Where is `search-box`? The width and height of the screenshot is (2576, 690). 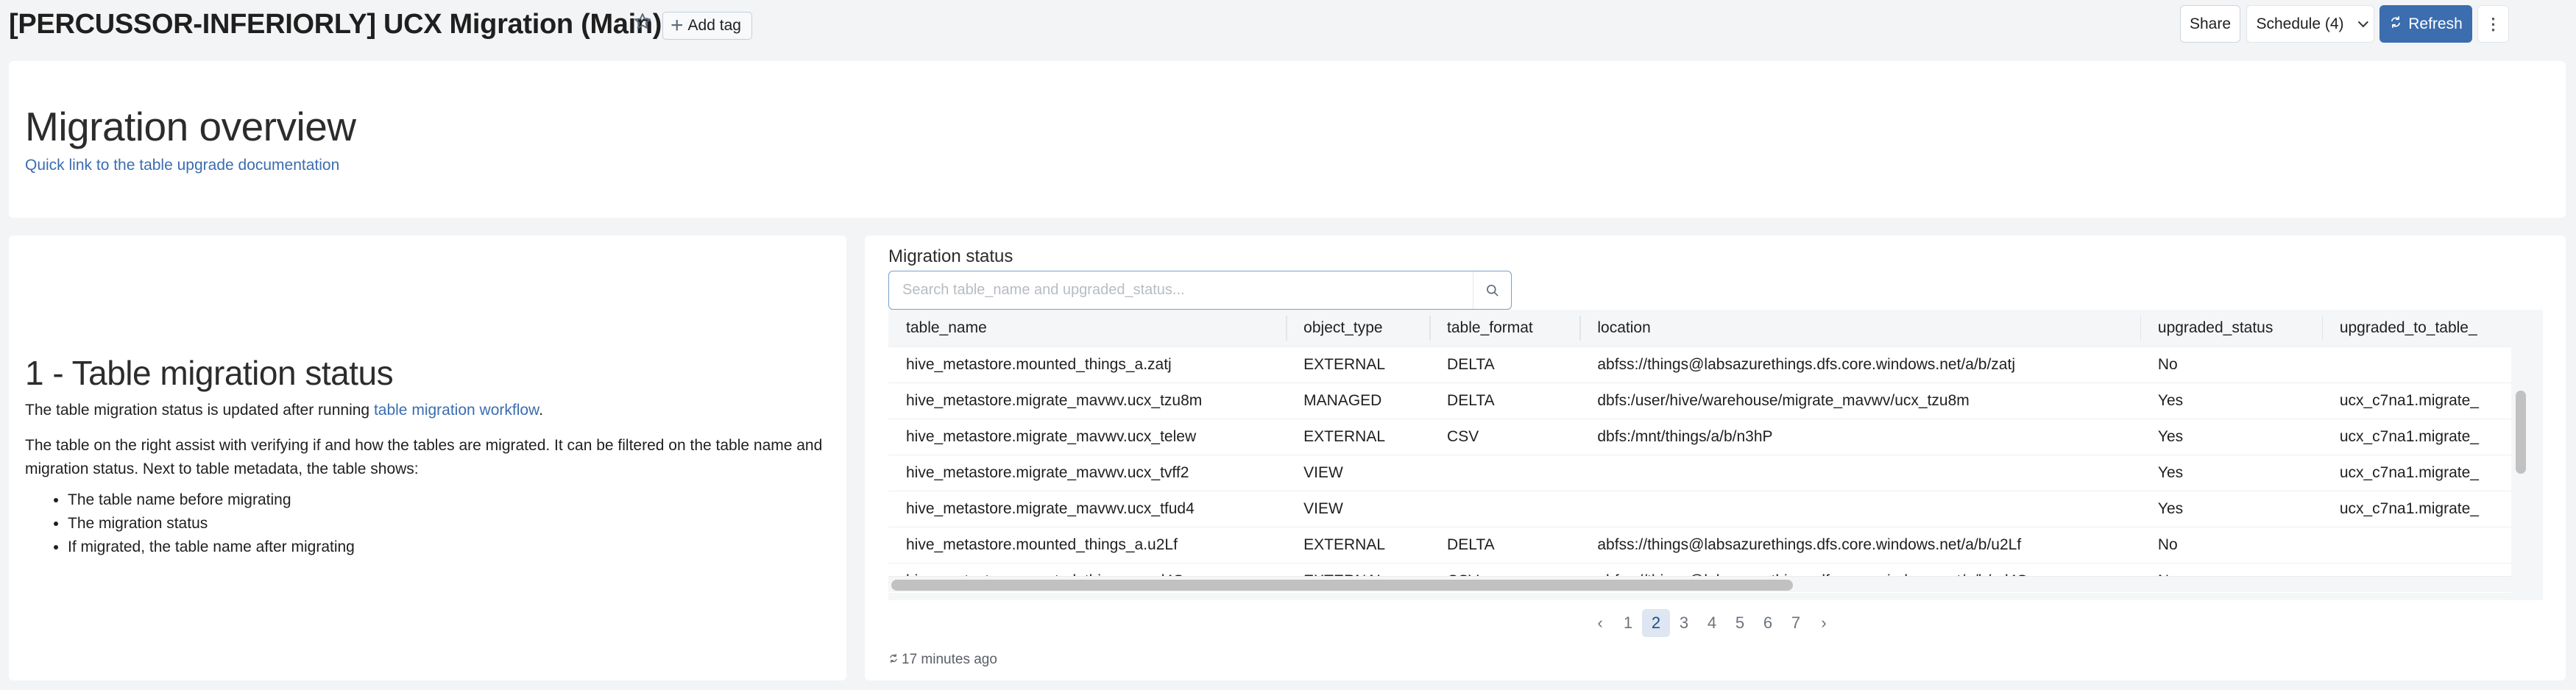 search-box is located at coordinates (1200, 290).